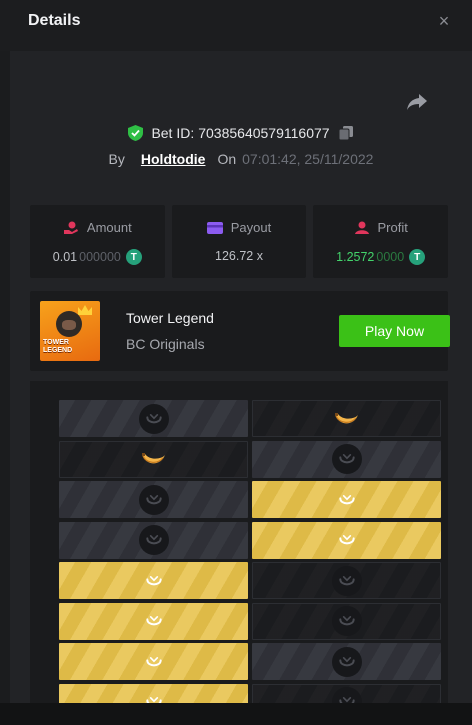 The width and height of the screenshot is (472, 725). Describe the element at coordinates (85, 310) in the screenshot. I see `crown-icon` at that location.